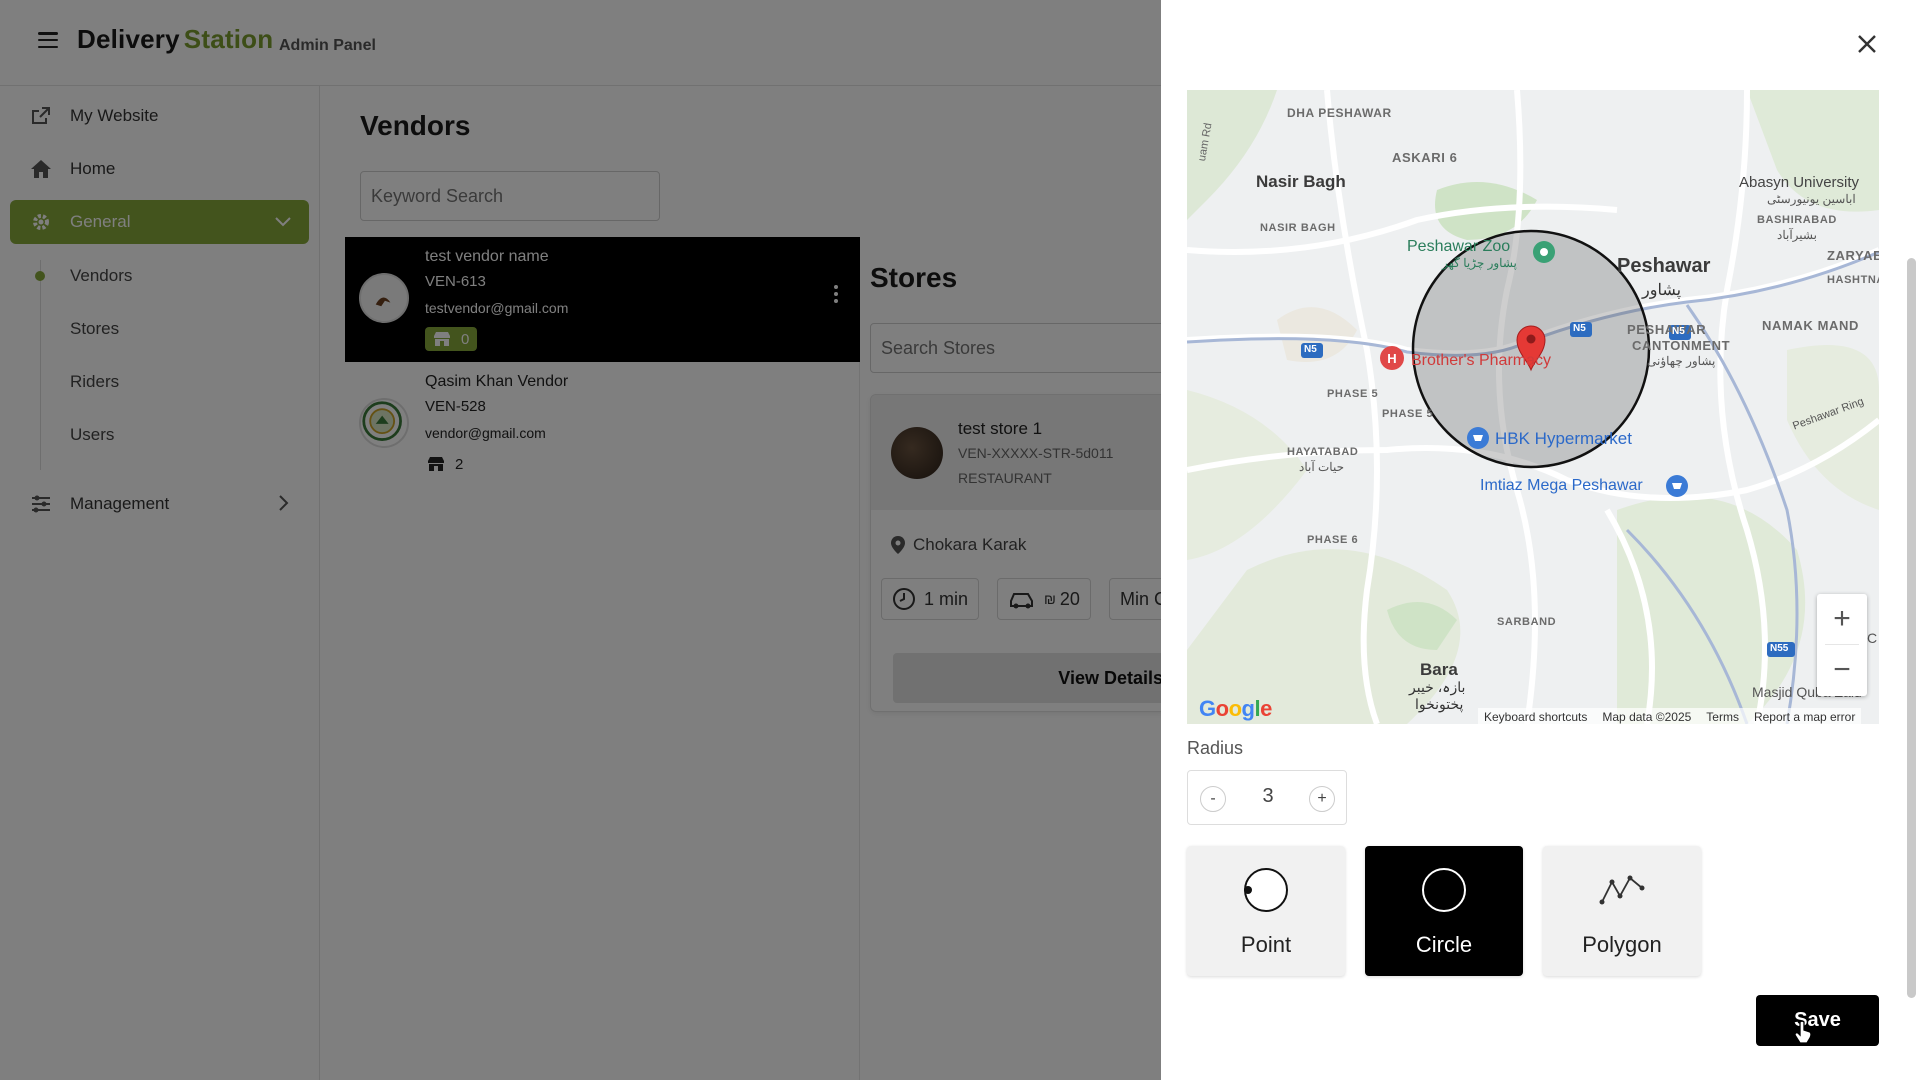 Image resolution: width=1920 pixels, height=1080 pixels. Describe the element at coordinates (1444, 944) in the screenshot. I see `shape-label: Circle` at that location.